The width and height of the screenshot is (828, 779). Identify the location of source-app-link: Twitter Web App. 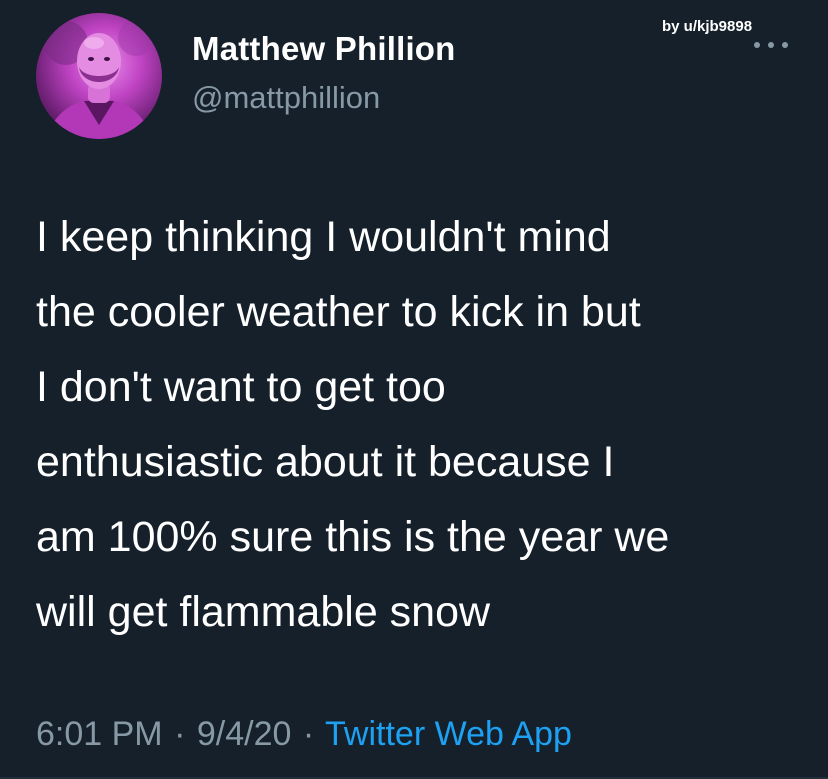
(448, 734).